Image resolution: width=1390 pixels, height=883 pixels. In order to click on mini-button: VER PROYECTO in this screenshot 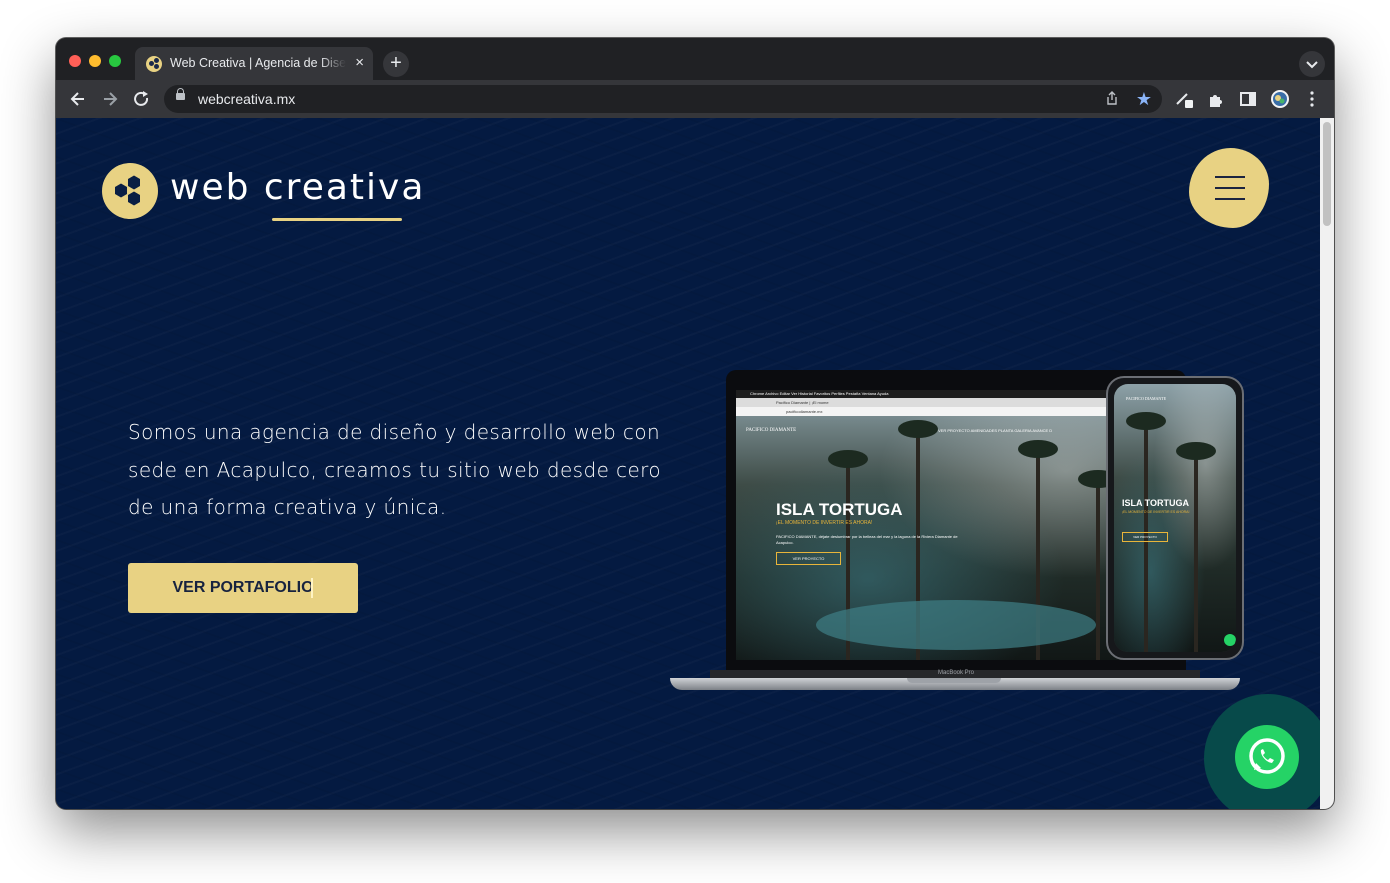, I will do `click(808, 558)`.